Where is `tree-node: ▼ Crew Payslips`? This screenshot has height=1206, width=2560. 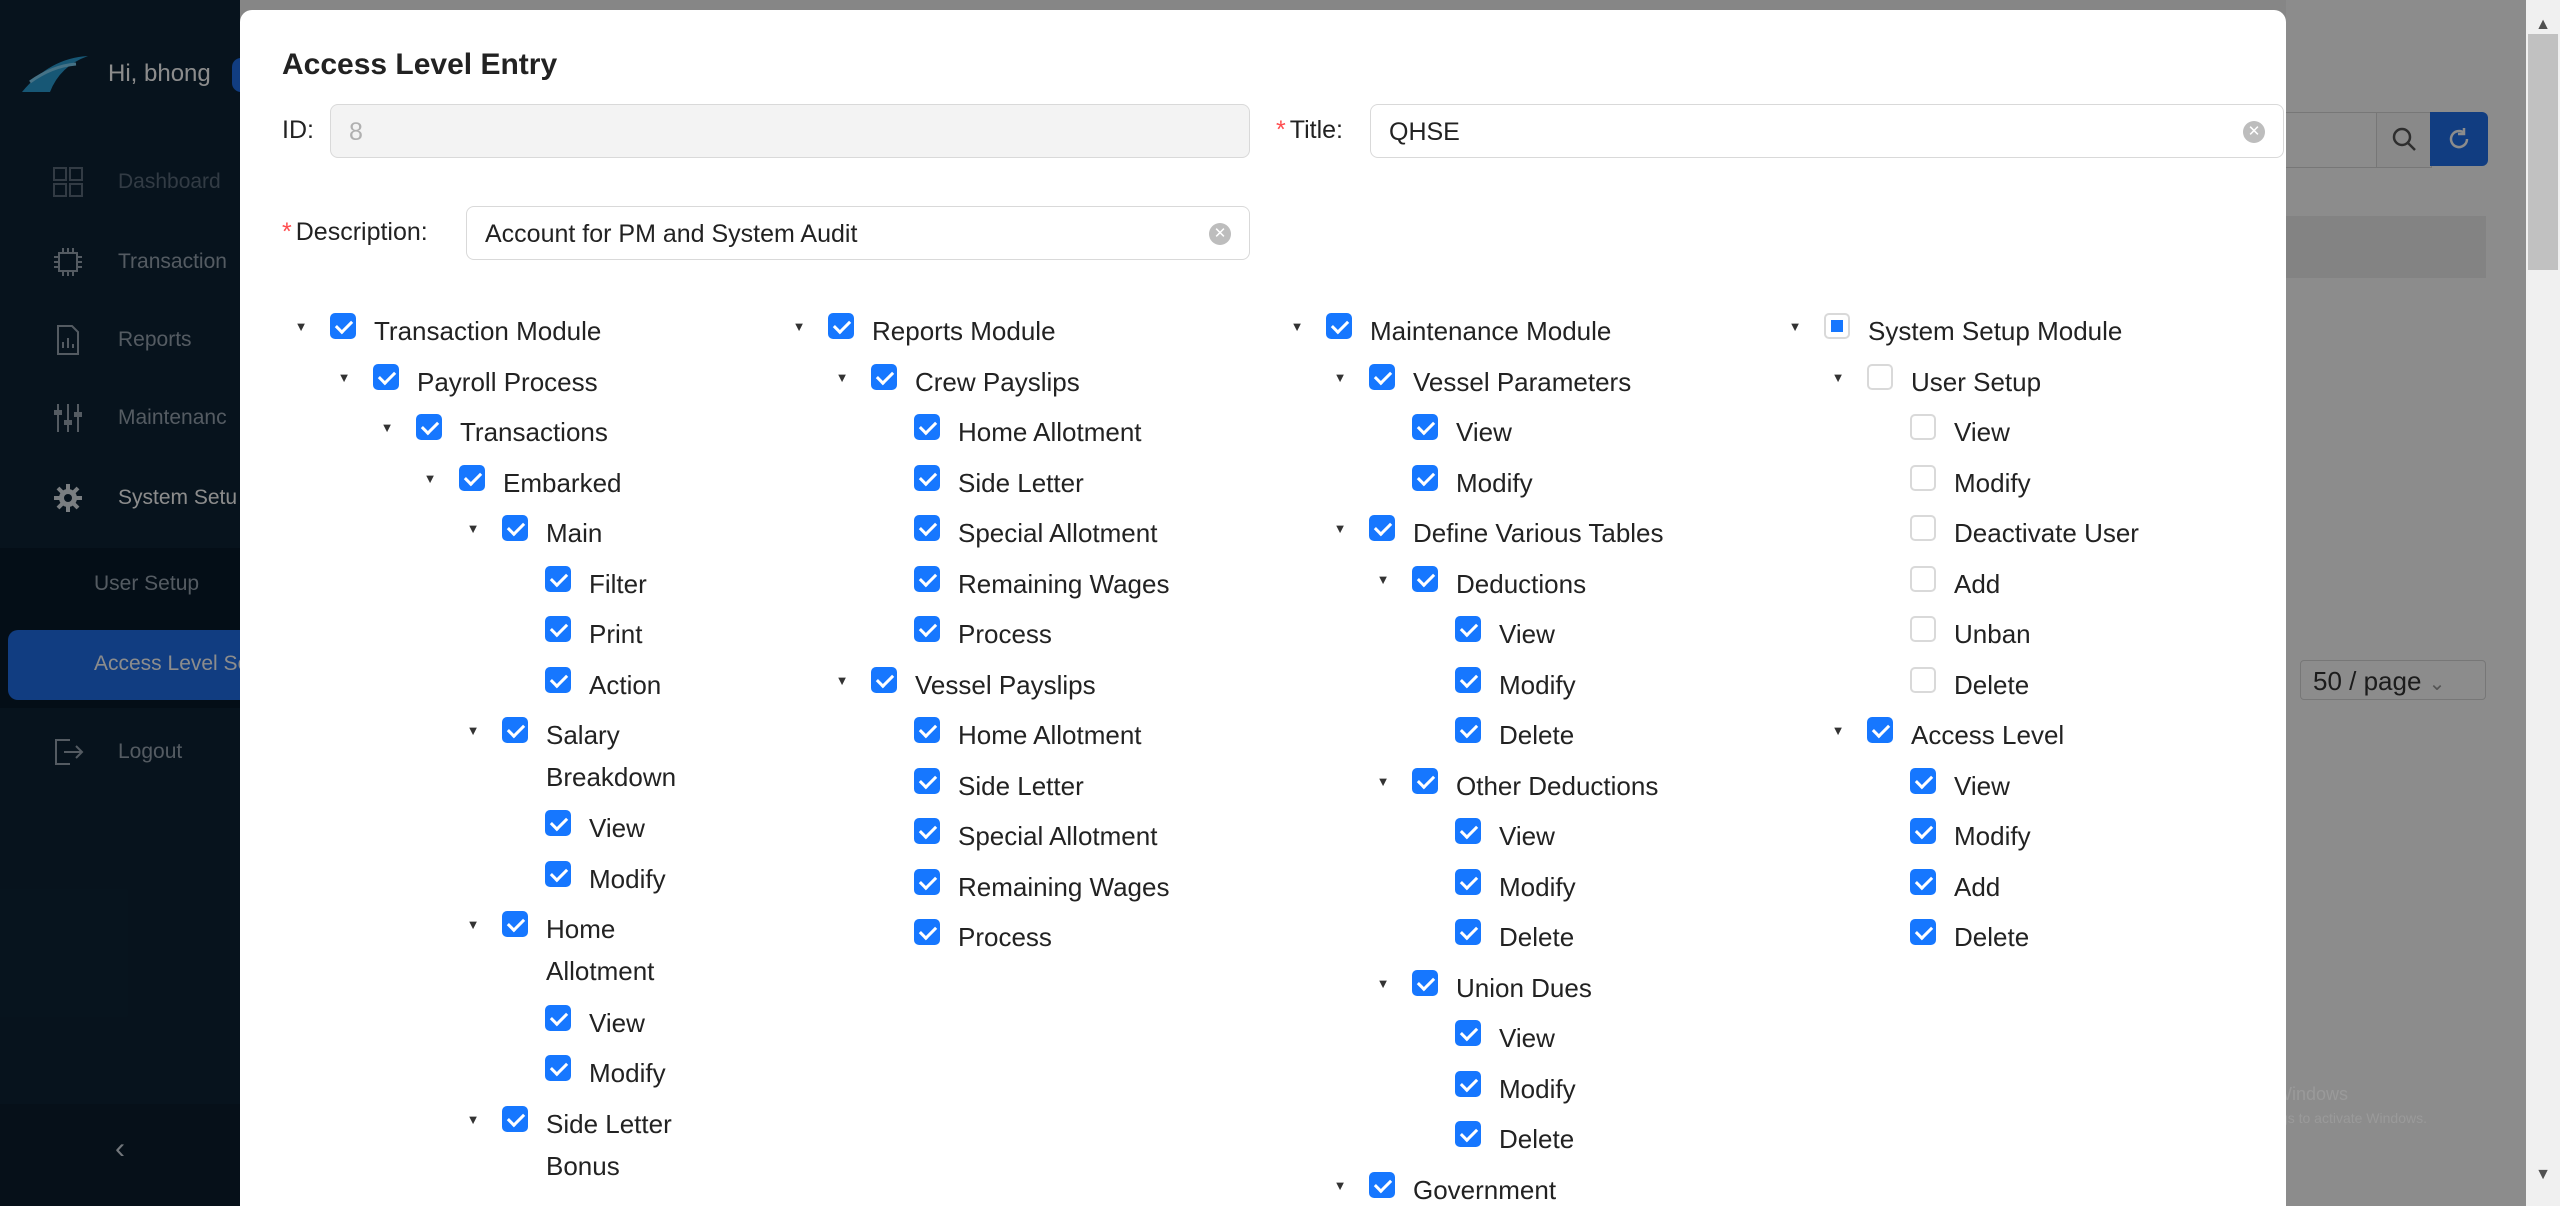 tree-node: ▼ Crew Payslips is located at coordinates (1051, 379).